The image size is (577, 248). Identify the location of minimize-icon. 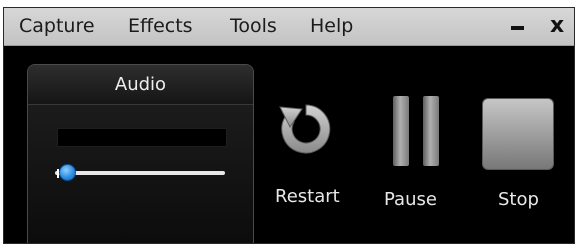
(517, 28).